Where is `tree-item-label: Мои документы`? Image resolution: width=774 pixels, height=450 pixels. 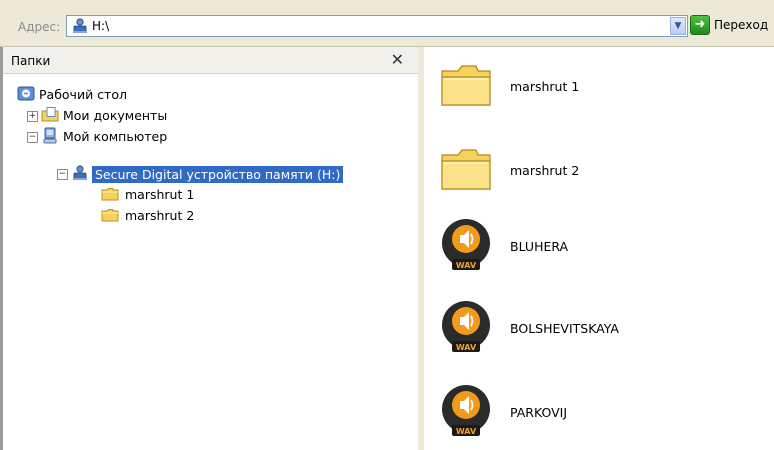
tree-item-label: Мои документы is located at coordinates (115, 115).